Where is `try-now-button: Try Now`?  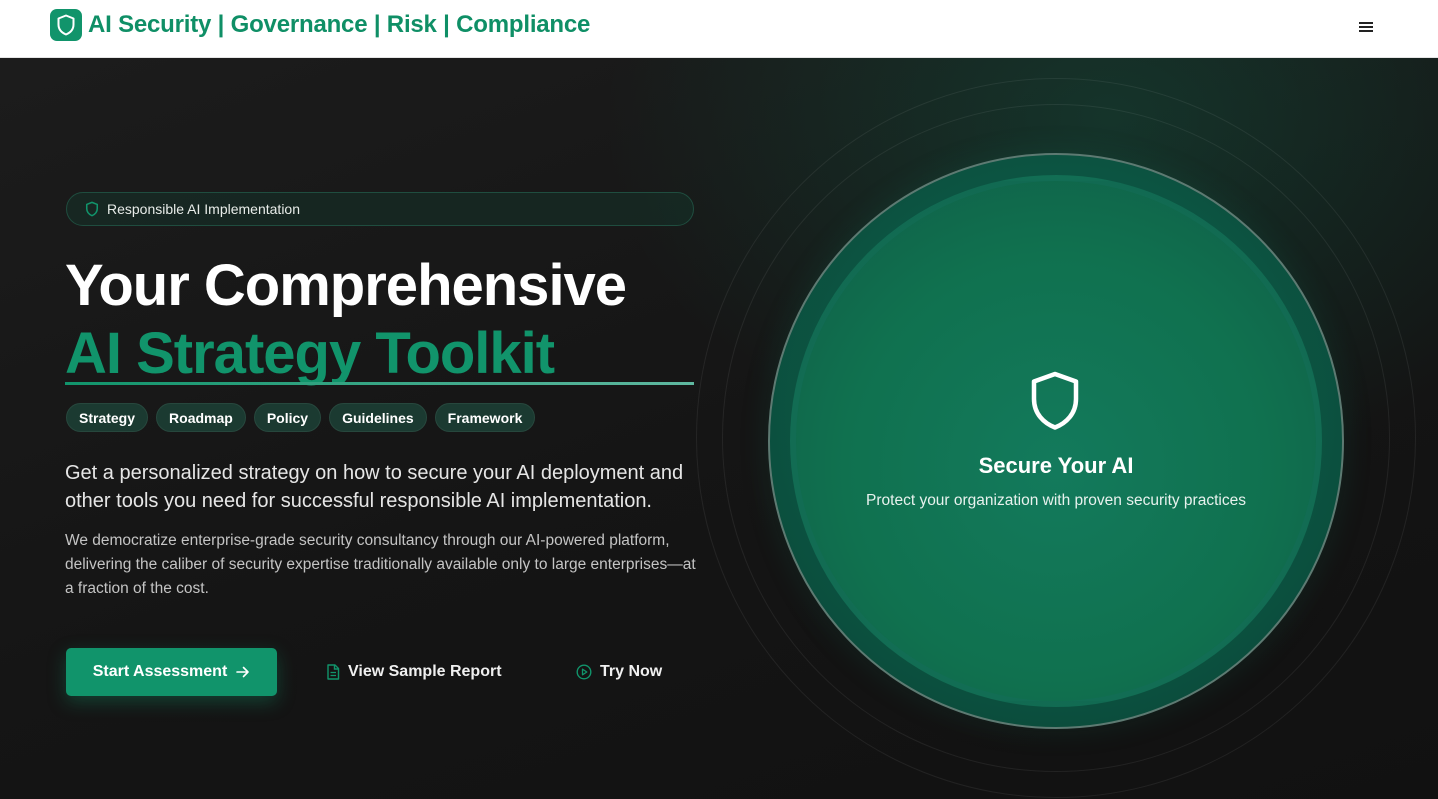
try-now-button: Try Now is located at coordinates (619, 672).